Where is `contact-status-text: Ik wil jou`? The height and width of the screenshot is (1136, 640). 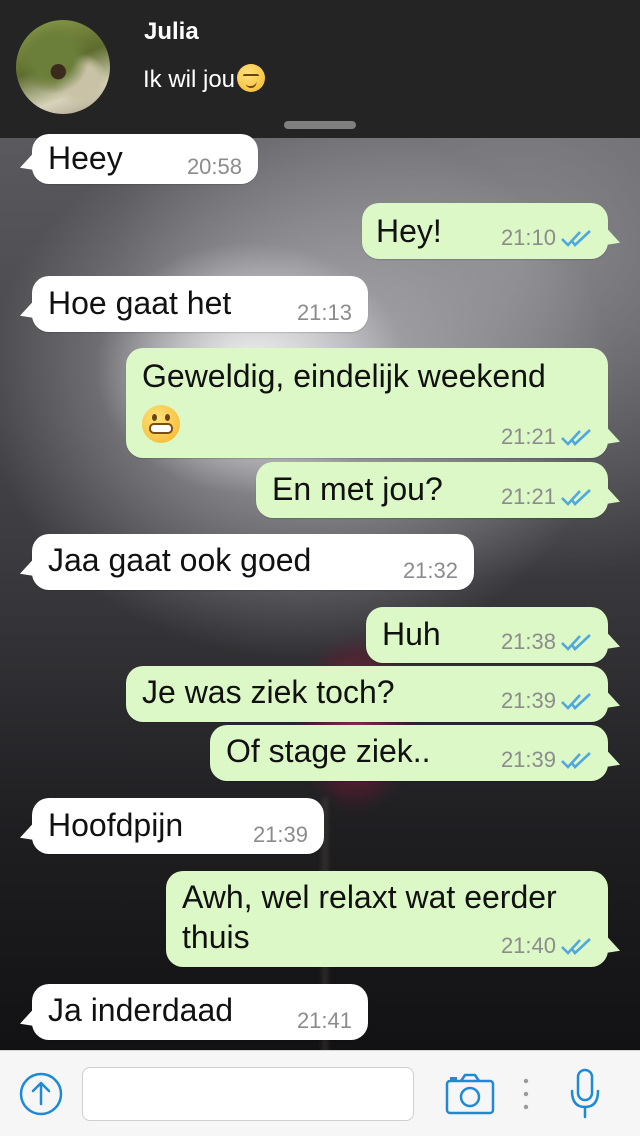 contact-status-text: Ik wil jou is located at coordinates (189, 79).